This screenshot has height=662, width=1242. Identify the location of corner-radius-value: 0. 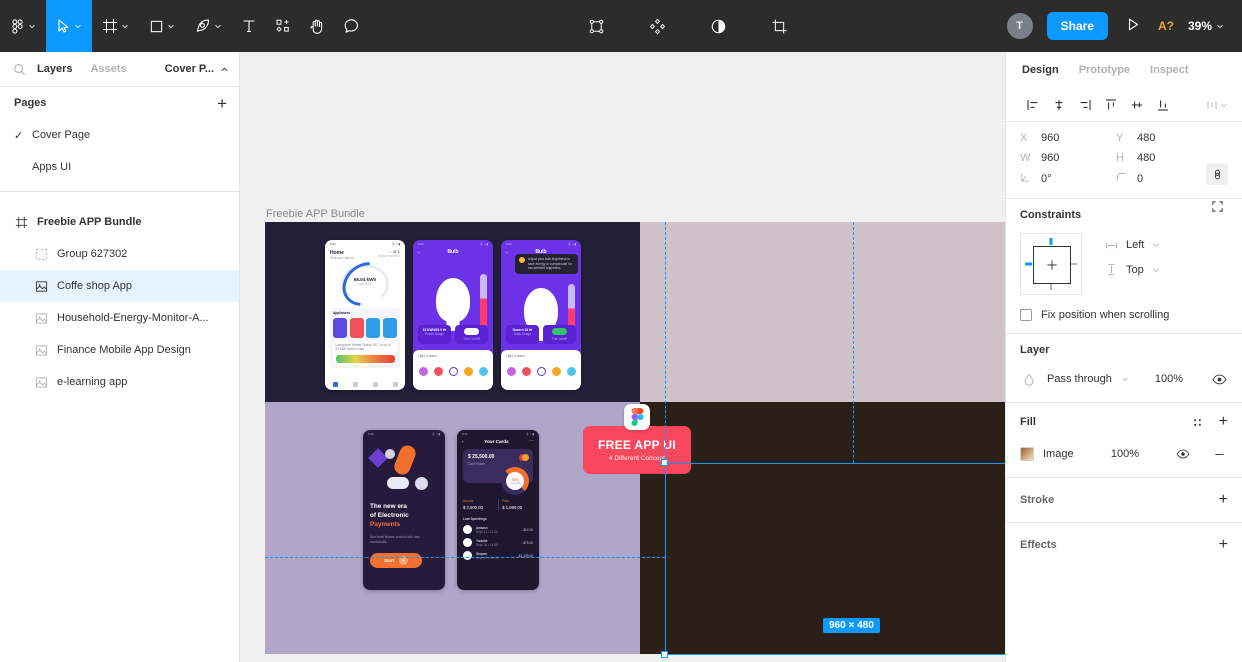
(1140, 179).